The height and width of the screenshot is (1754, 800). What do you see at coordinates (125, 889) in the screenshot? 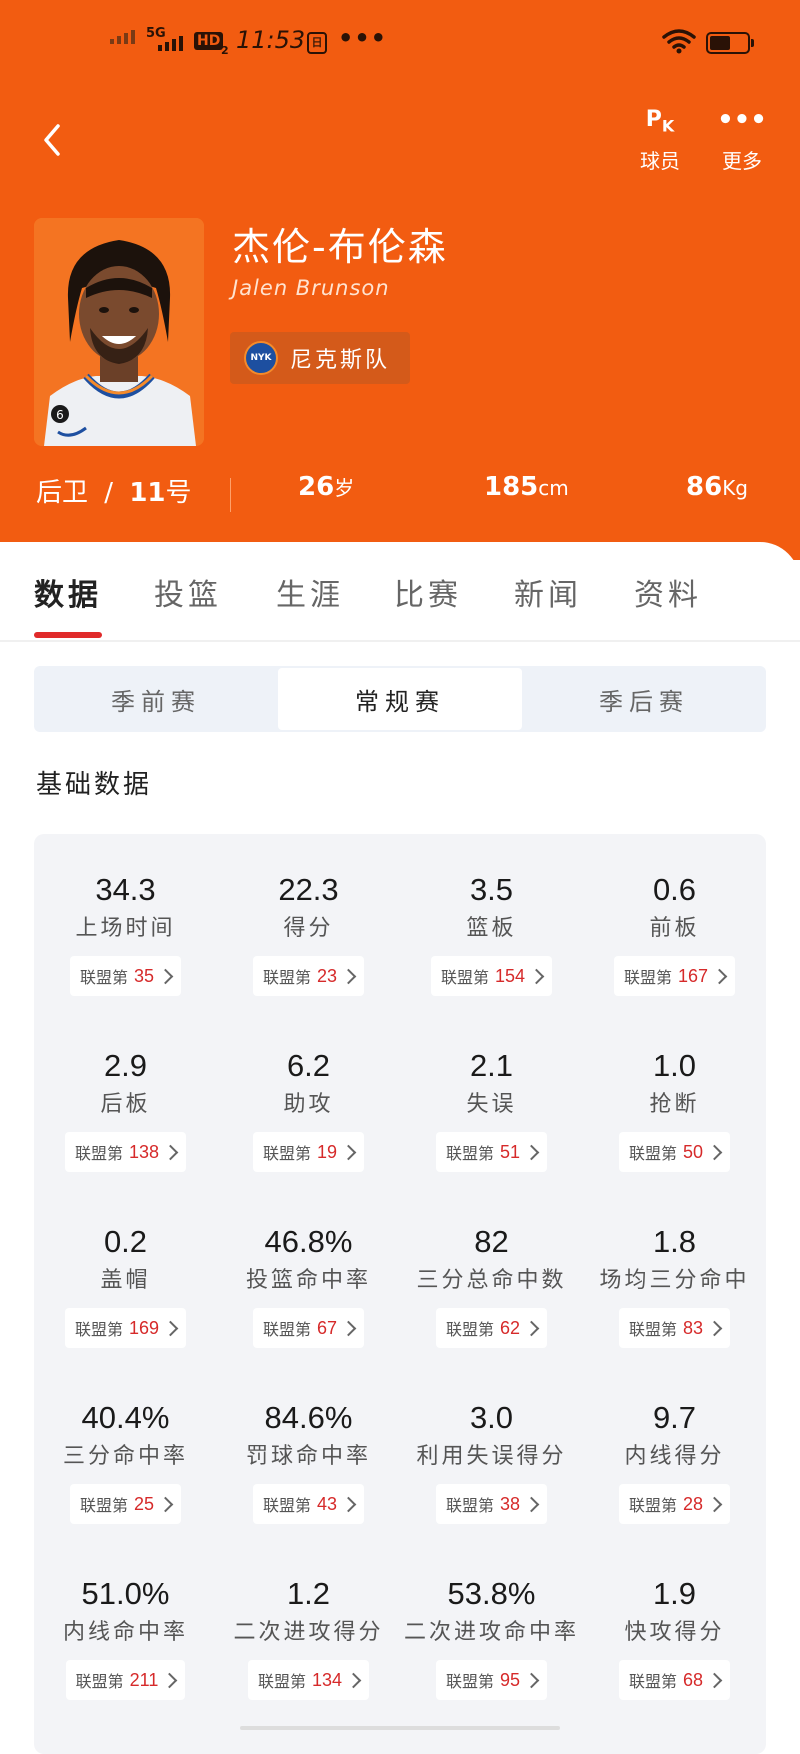
I see `stat-value: 34.3` at bounding box center [125, 889].